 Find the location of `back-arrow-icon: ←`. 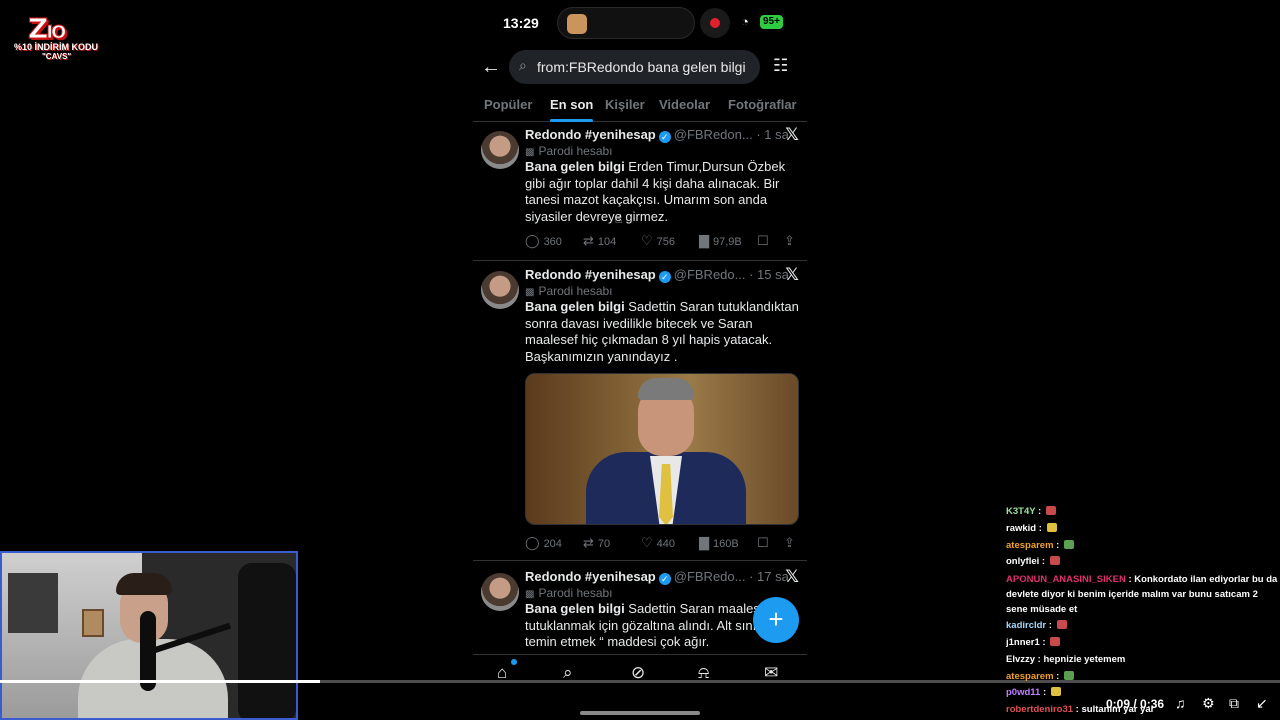

back-arrow-icon: ← is located at coordinates (491, 67).